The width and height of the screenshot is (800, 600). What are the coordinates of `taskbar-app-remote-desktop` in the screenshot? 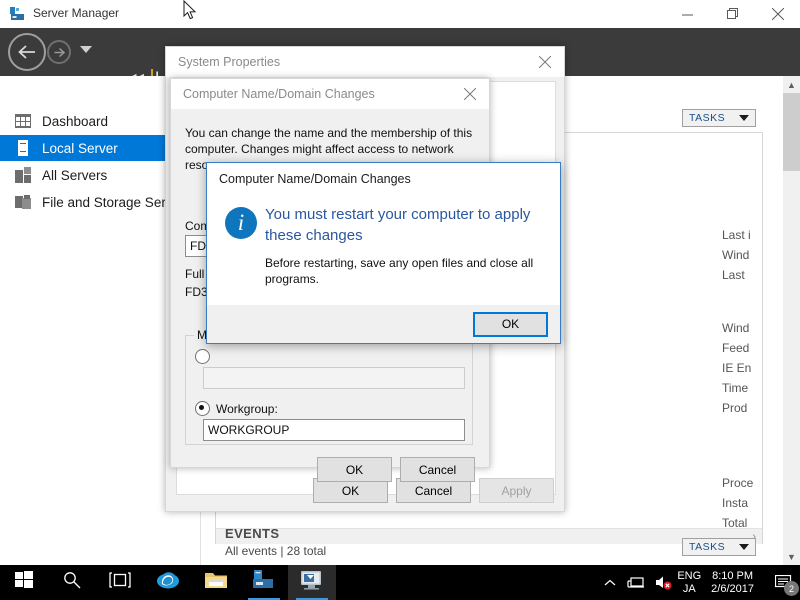 It's located at (312, 582).